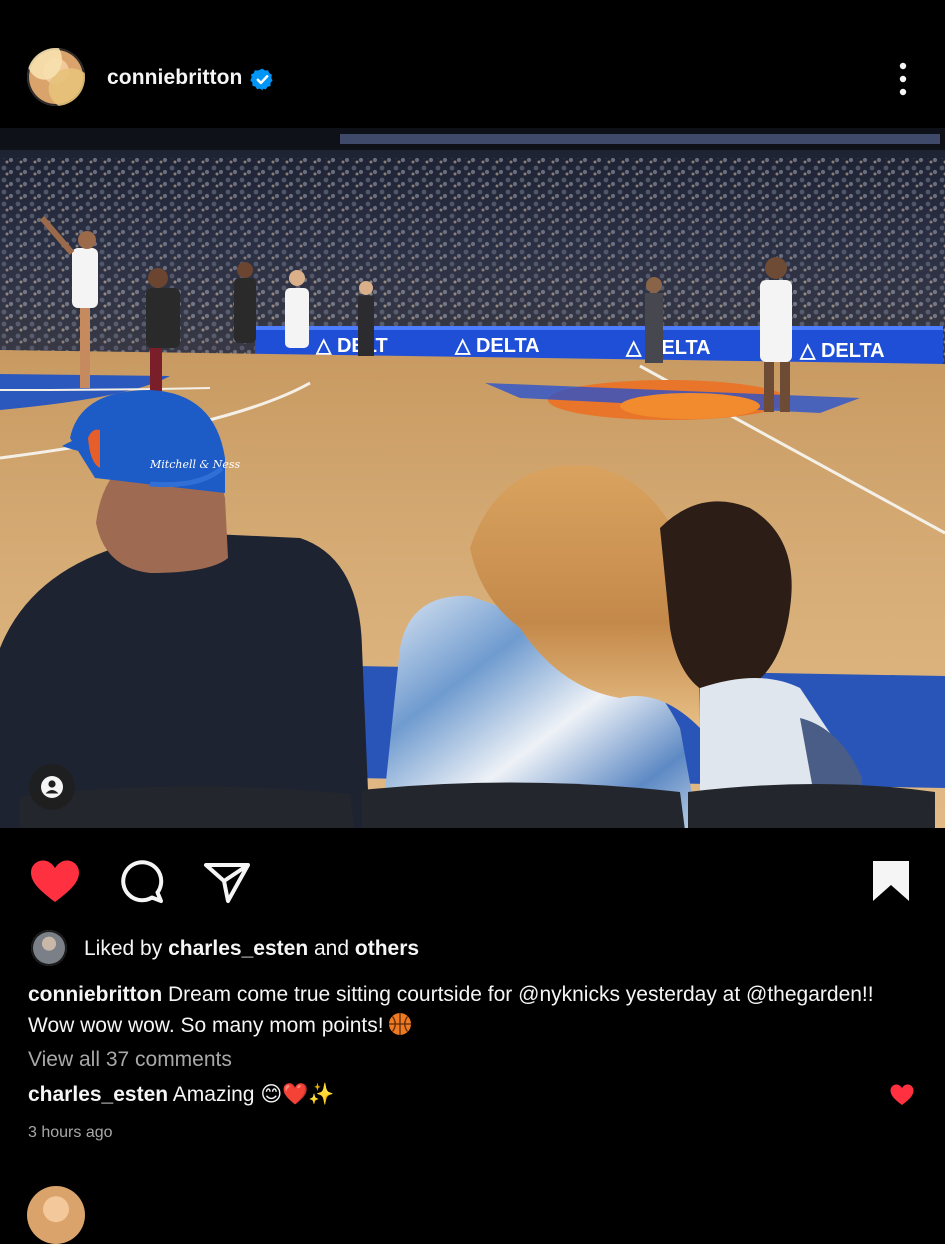 This screenshot has height=1244, width=945. Describe the element at coordinates (902, 1095) in the screenshot. I see `comment-like-button` at that location.